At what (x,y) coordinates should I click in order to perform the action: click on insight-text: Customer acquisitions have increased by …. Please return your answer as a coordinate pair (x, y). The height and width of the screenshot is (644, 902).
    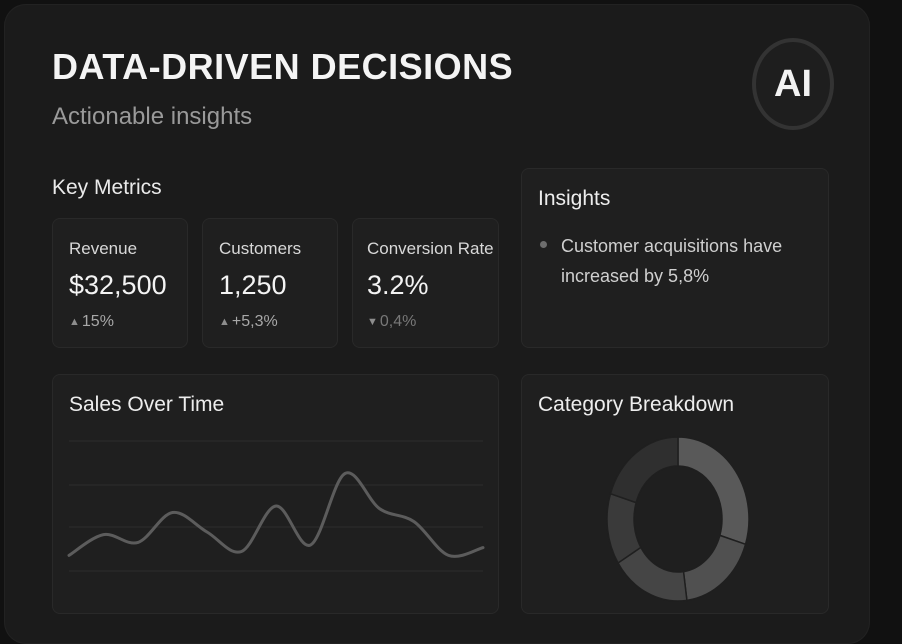
    Looking at the image, I should click on (672, 261).